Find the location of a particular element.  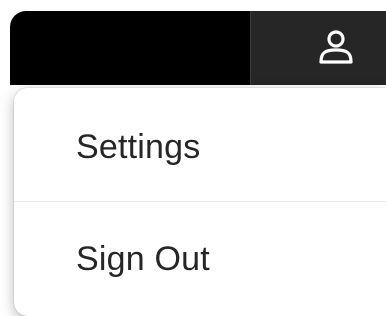

menu-divider is located at coordinates (200, 201).